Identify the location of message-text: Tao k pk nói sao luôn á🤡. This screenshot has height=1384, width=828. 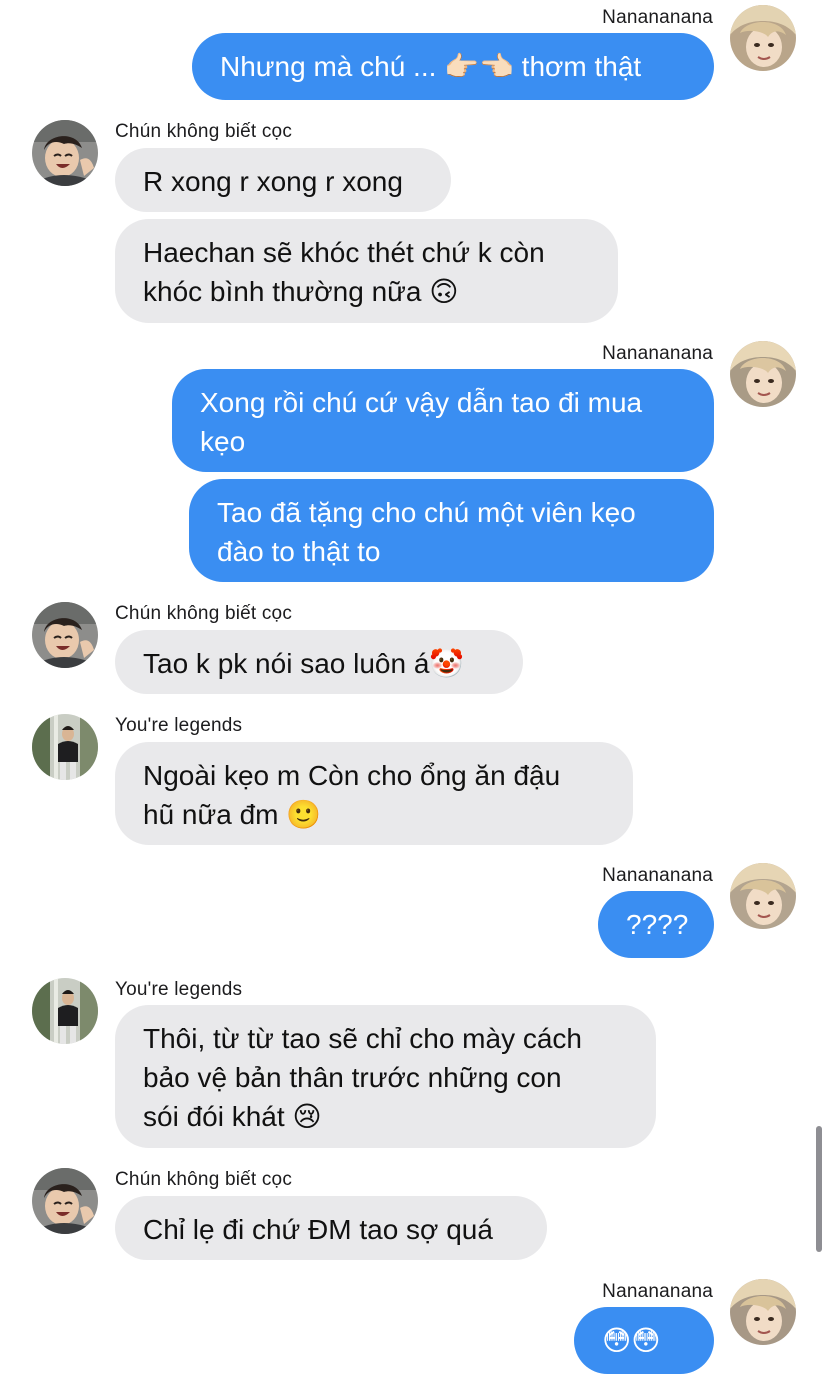
(304, 663).